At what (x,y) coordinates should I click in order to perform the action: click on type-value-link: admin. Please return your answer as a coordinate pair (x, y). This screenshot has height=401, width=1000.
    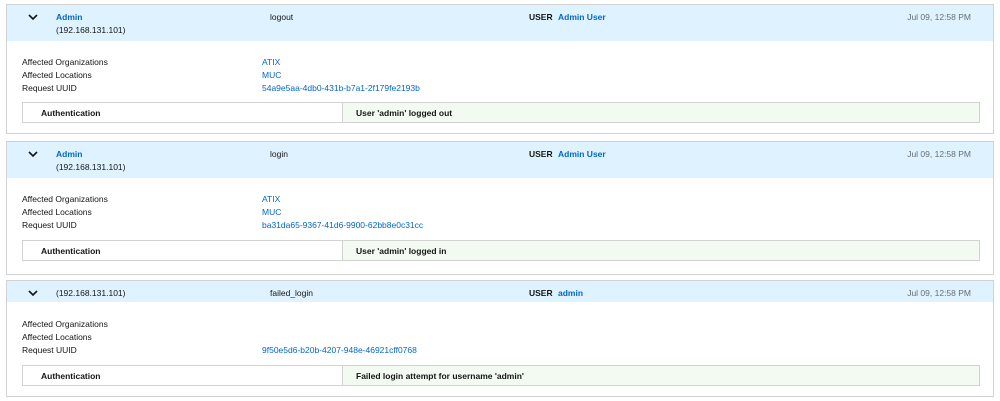
    Looking at the image, I should click on (570, 293).